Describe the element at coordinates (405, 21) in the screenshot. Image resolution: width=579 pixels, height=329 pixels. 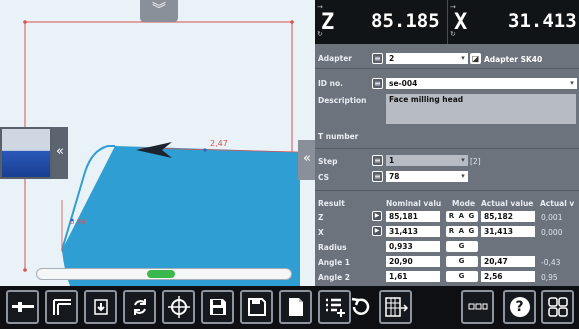
I see `axis-z-value: 85.185` at that location.